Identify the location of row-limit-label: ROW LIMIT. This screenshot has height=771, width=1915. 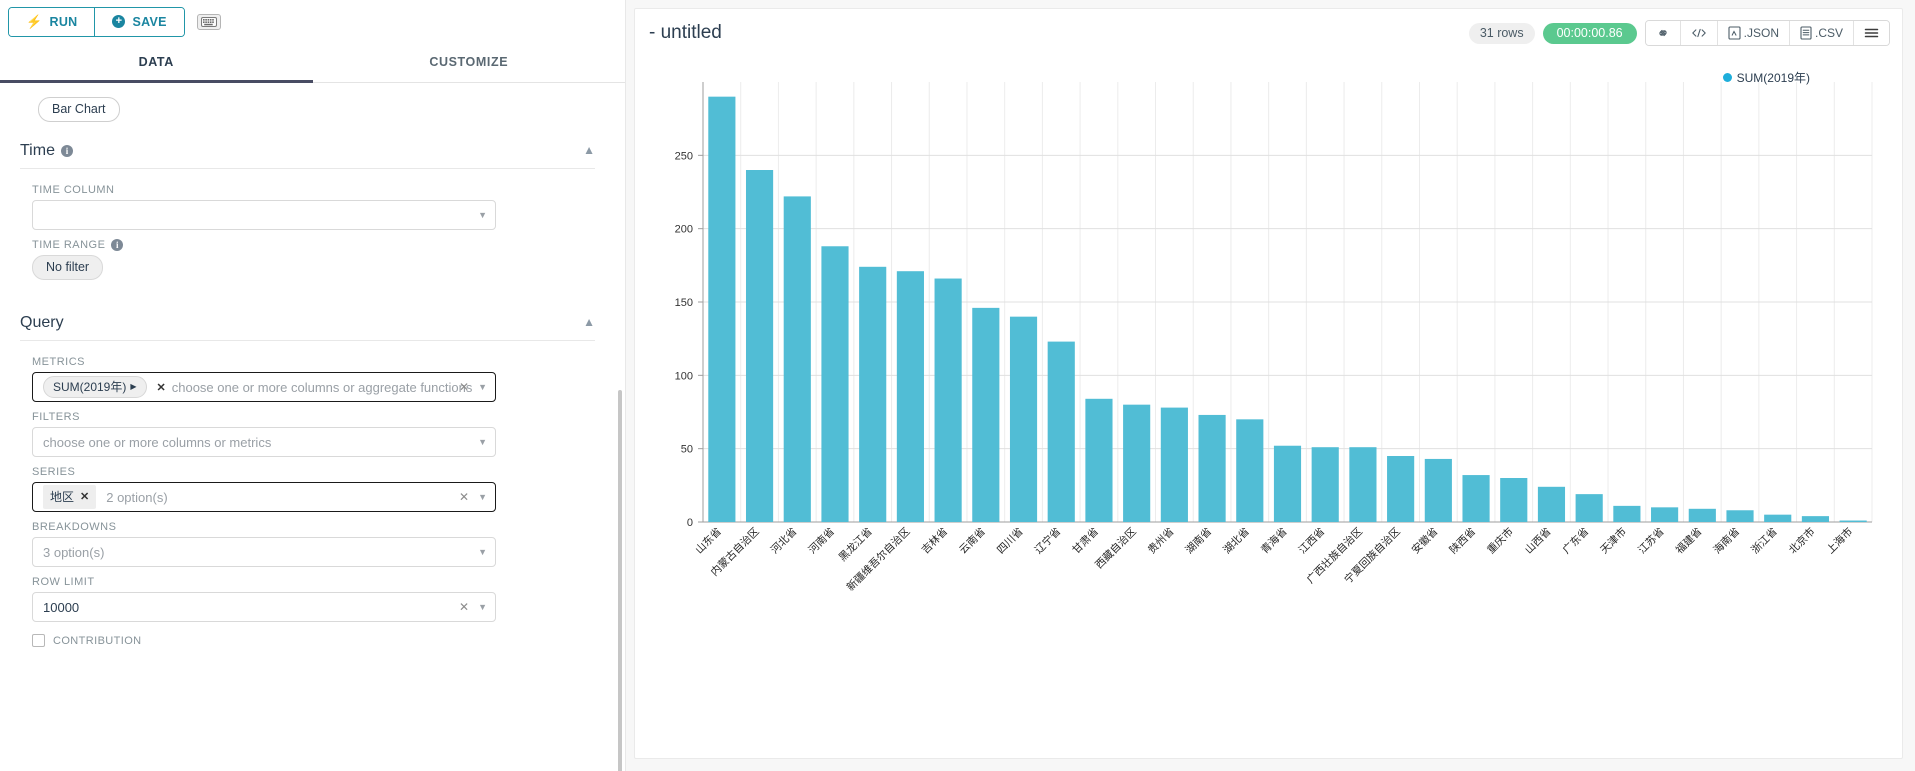
(63, 582).